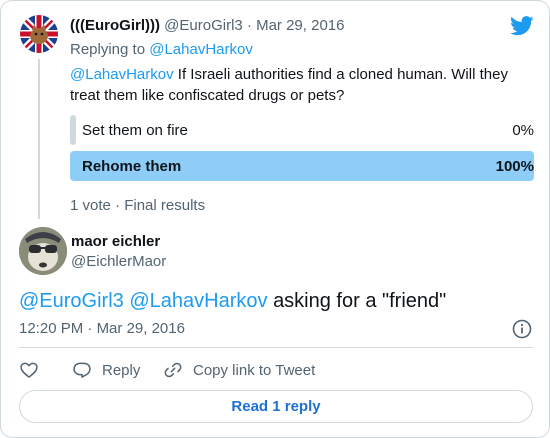 The height and width of the screenshot is (438, 550). Describe the element at coordinates (118, 261) in the screenshot. I see `reply-handle: @EichlerMaor` at that location.